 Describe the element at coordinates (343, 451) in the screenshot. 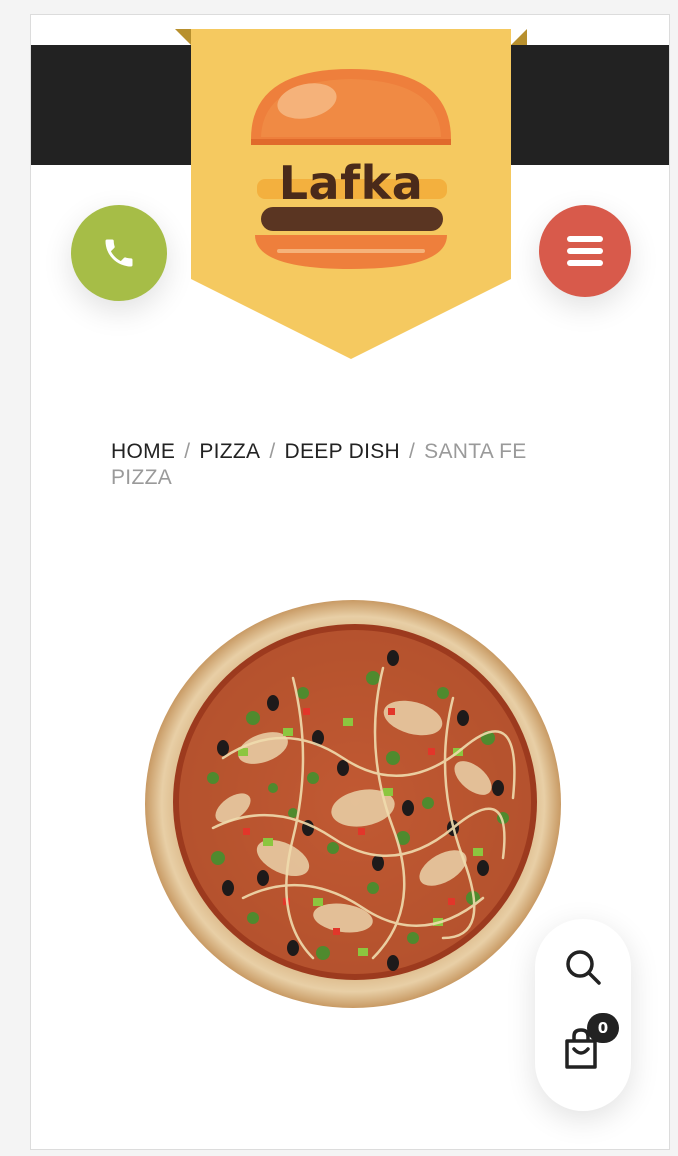

I see `breadcrumb-link-deep-dish: DEEP DISH` at that location.